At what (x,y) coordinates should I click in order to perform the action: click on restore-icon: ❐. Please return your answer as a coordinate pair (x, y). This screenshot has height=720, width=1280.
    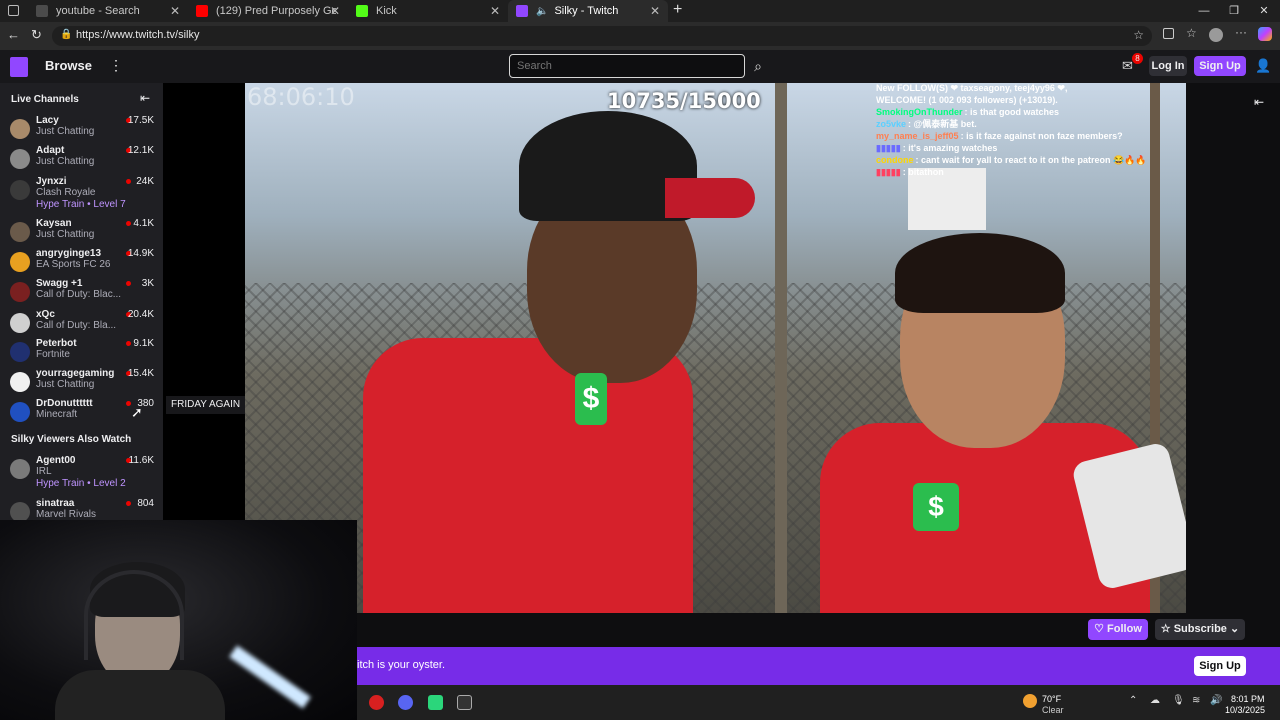
    Looking at the image, I should click on (1234, 11).